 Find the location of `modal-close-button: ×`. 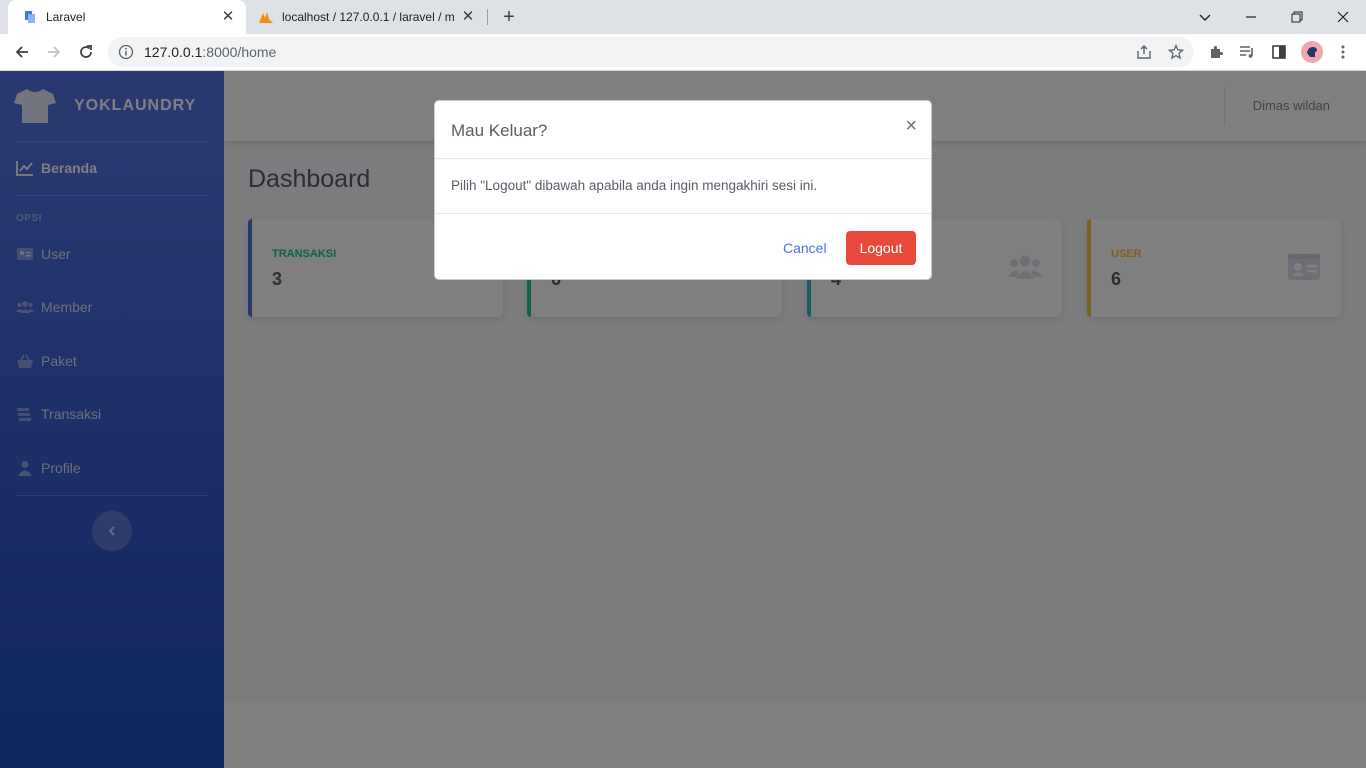

modal-close-button: × is located at coordinates (911, 126).